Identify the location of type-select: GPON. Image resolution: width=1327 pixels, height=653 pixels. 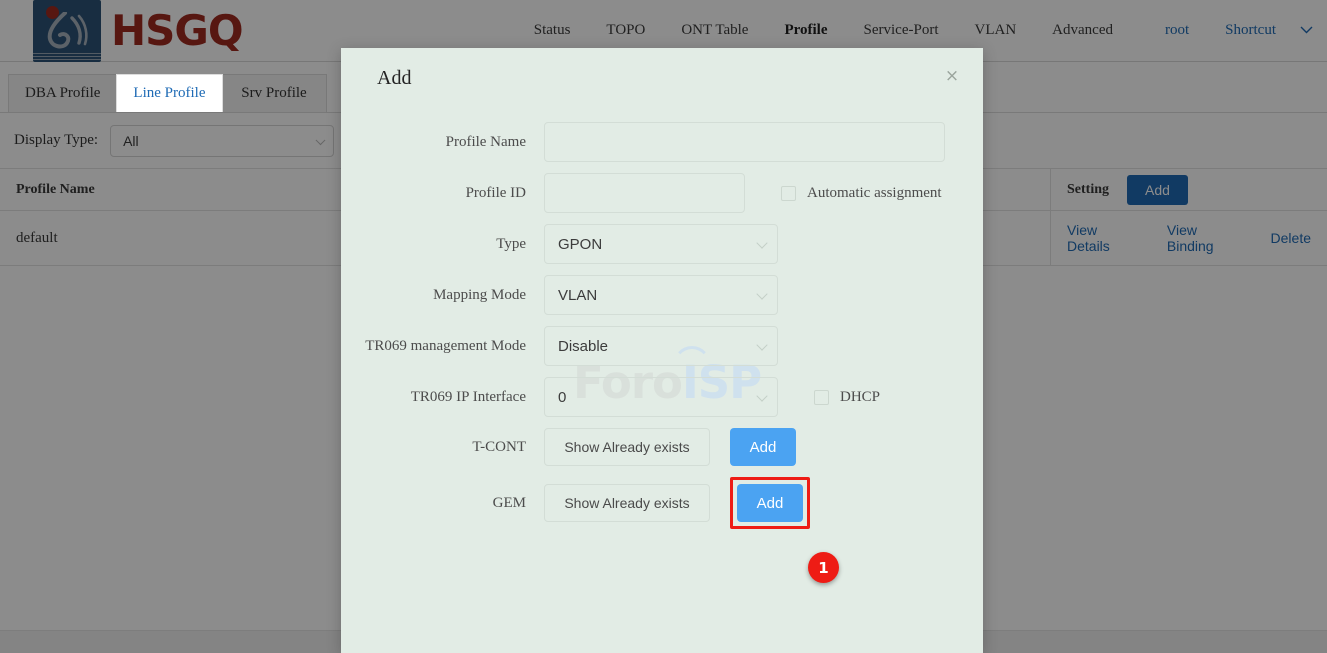
(661, 244).